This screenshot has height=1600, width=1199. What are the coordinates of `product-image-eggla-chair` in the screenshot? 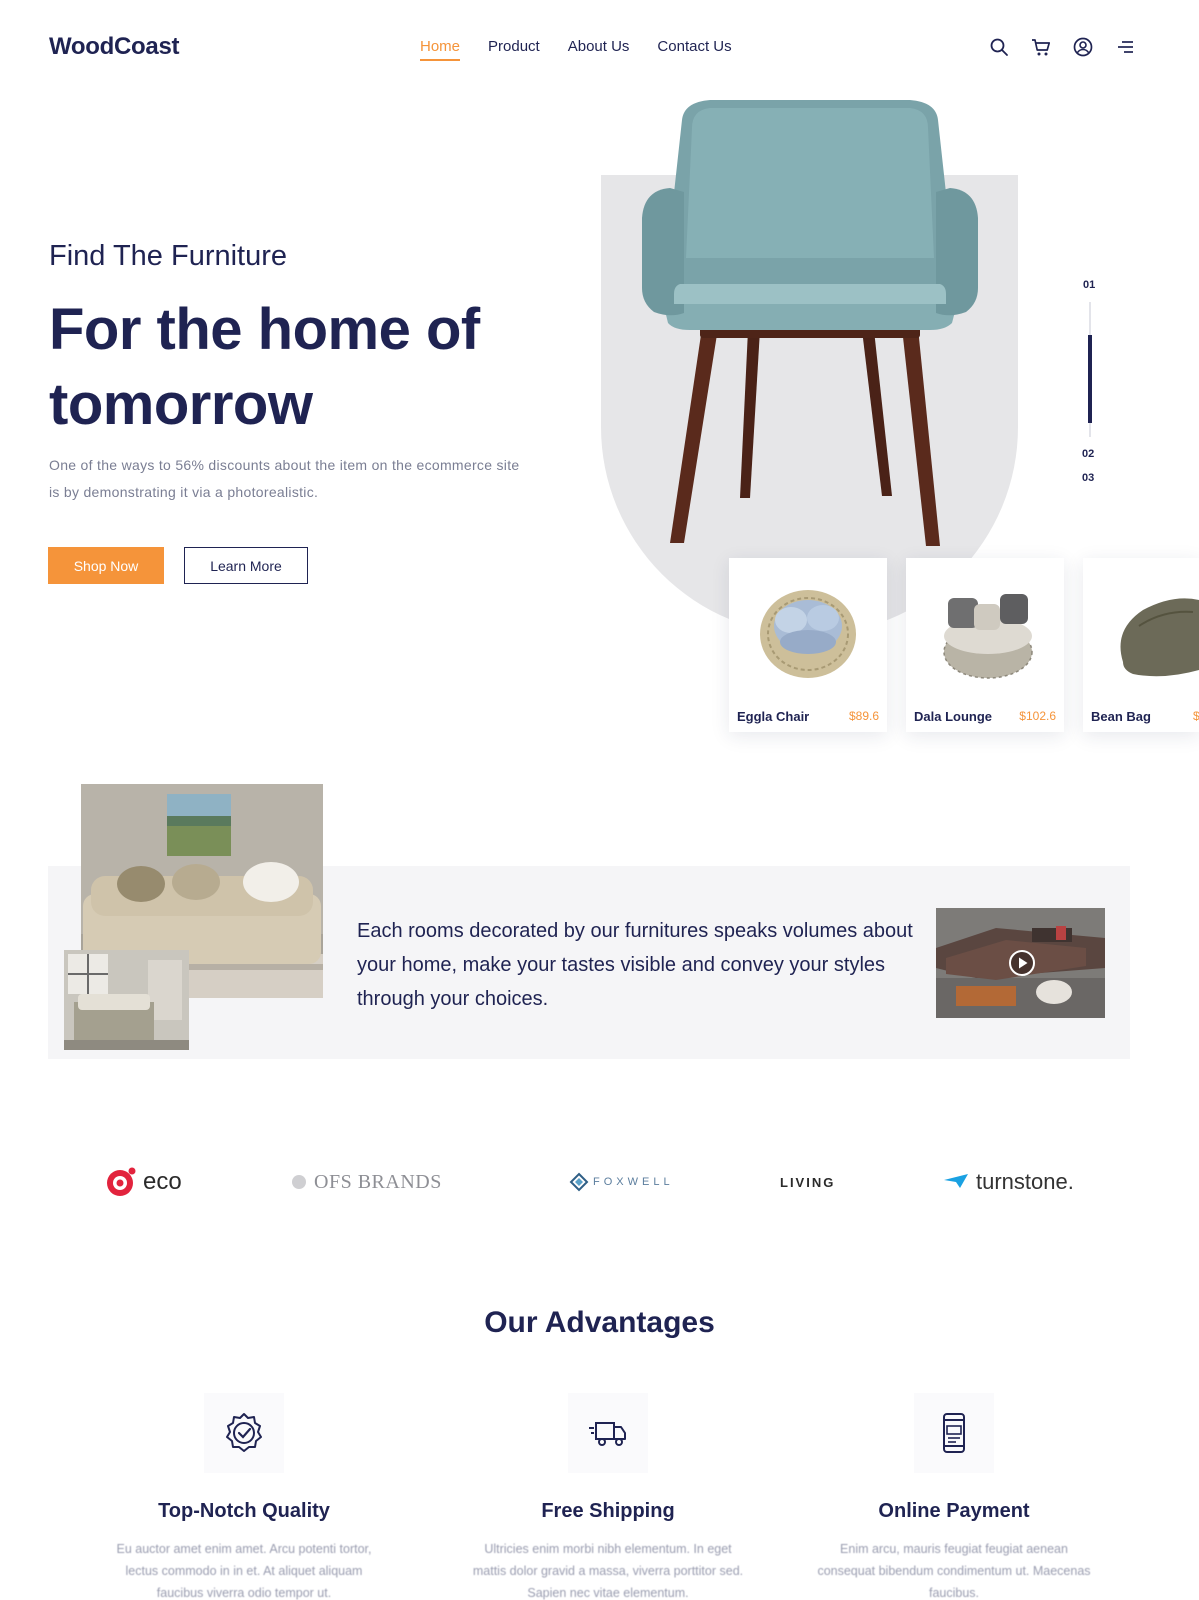 It's located at (808, 630).